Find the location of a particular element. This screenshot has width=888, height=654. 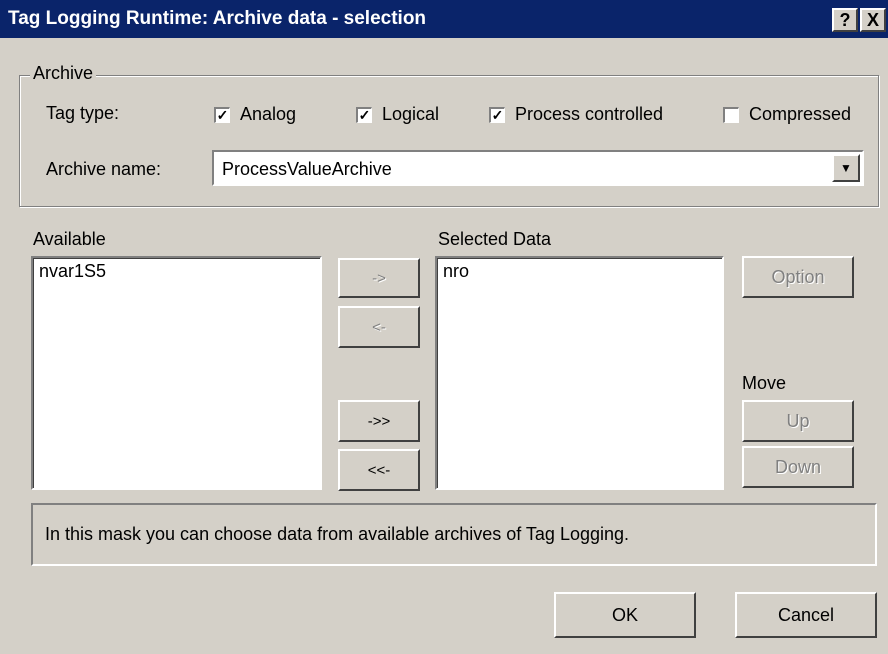

unchecked-box-icon is located at coordinates (731, 114).